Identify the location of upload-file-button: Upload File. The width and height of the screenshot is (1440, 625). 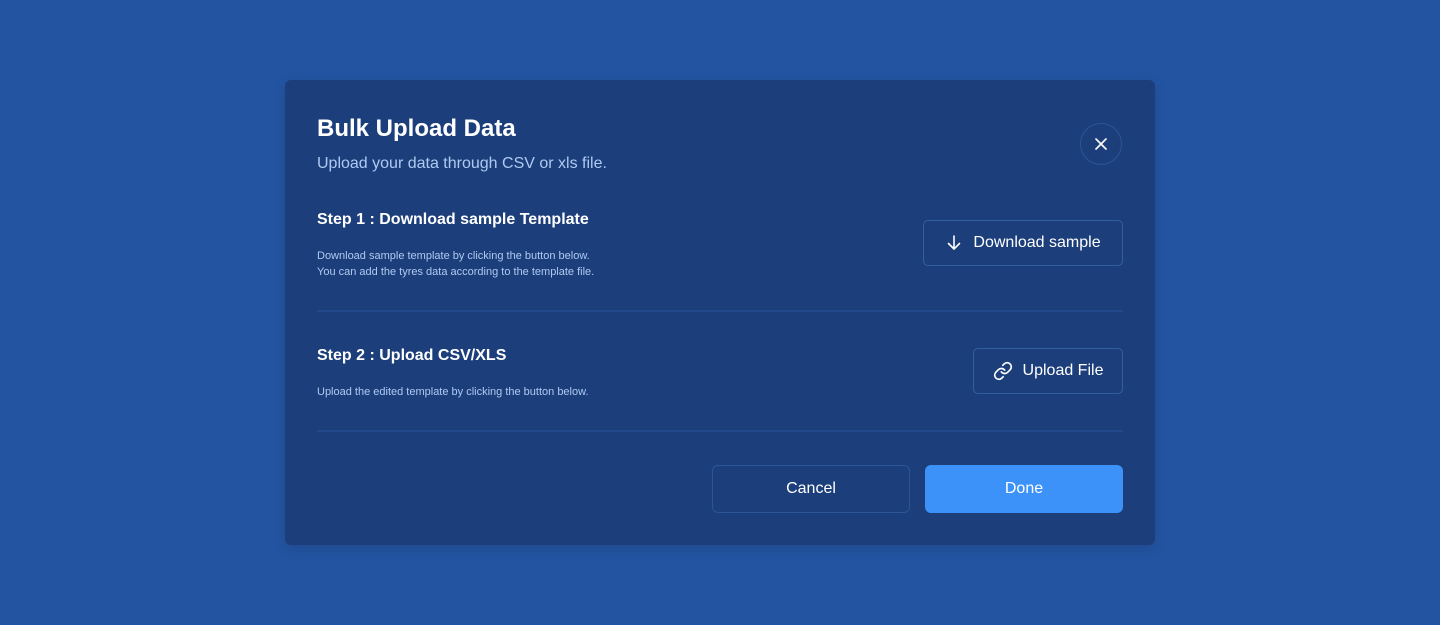
(1048, 371).